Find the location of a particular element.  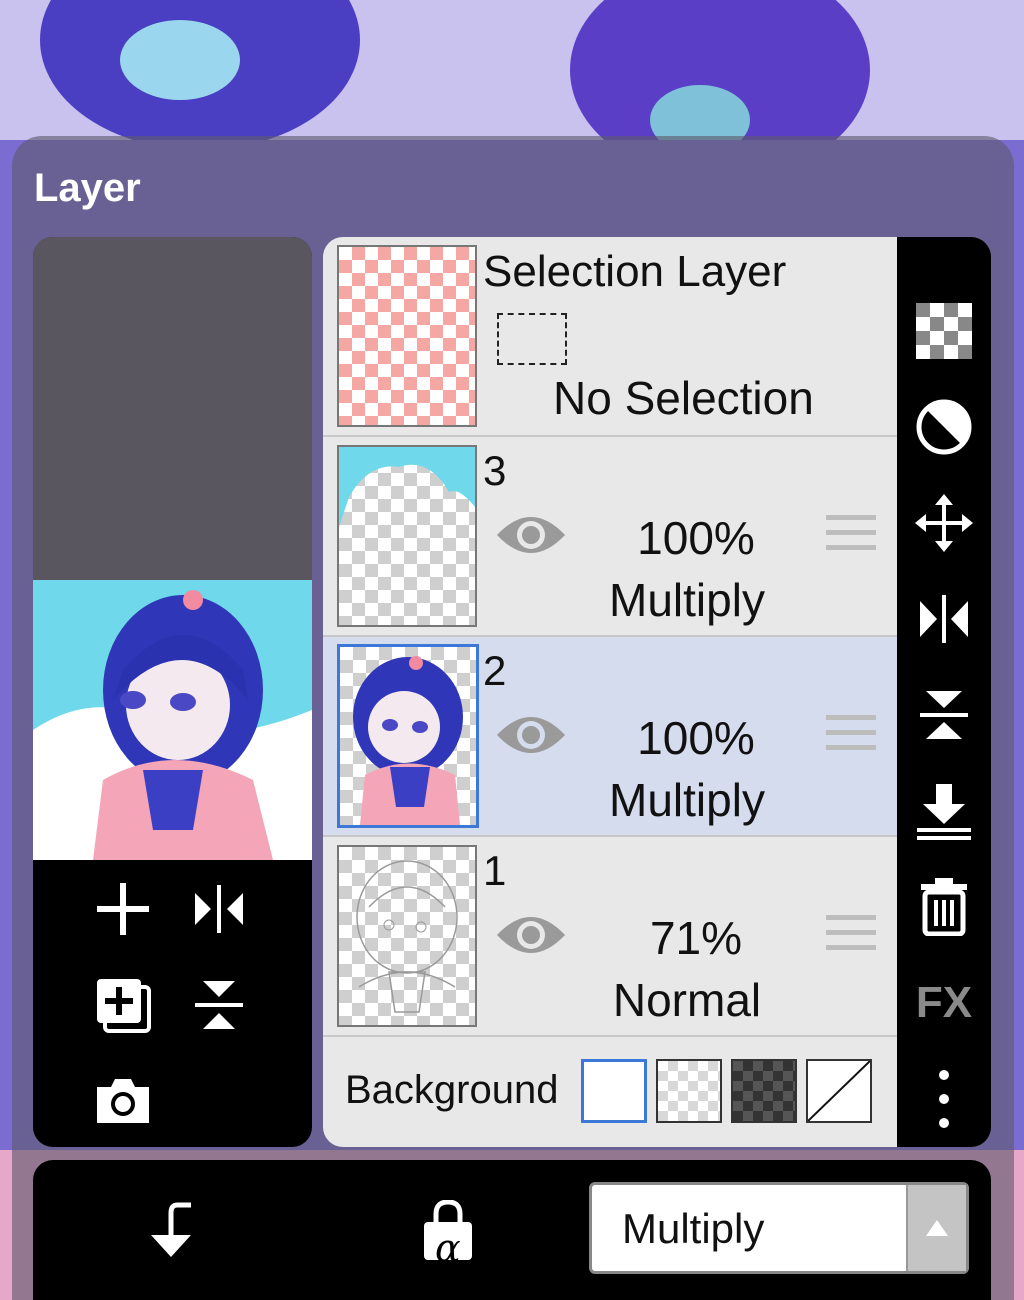

flip-layer-vertical-button is located at coordinates (219, 1005).